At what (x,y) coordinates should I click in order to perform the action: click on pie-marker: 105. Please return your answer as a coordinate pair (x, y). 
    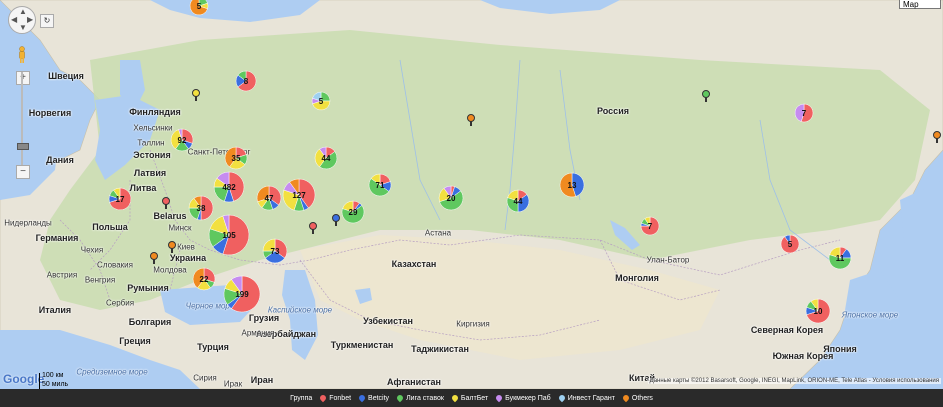
    Looking at the image, I should click on (229, 235).